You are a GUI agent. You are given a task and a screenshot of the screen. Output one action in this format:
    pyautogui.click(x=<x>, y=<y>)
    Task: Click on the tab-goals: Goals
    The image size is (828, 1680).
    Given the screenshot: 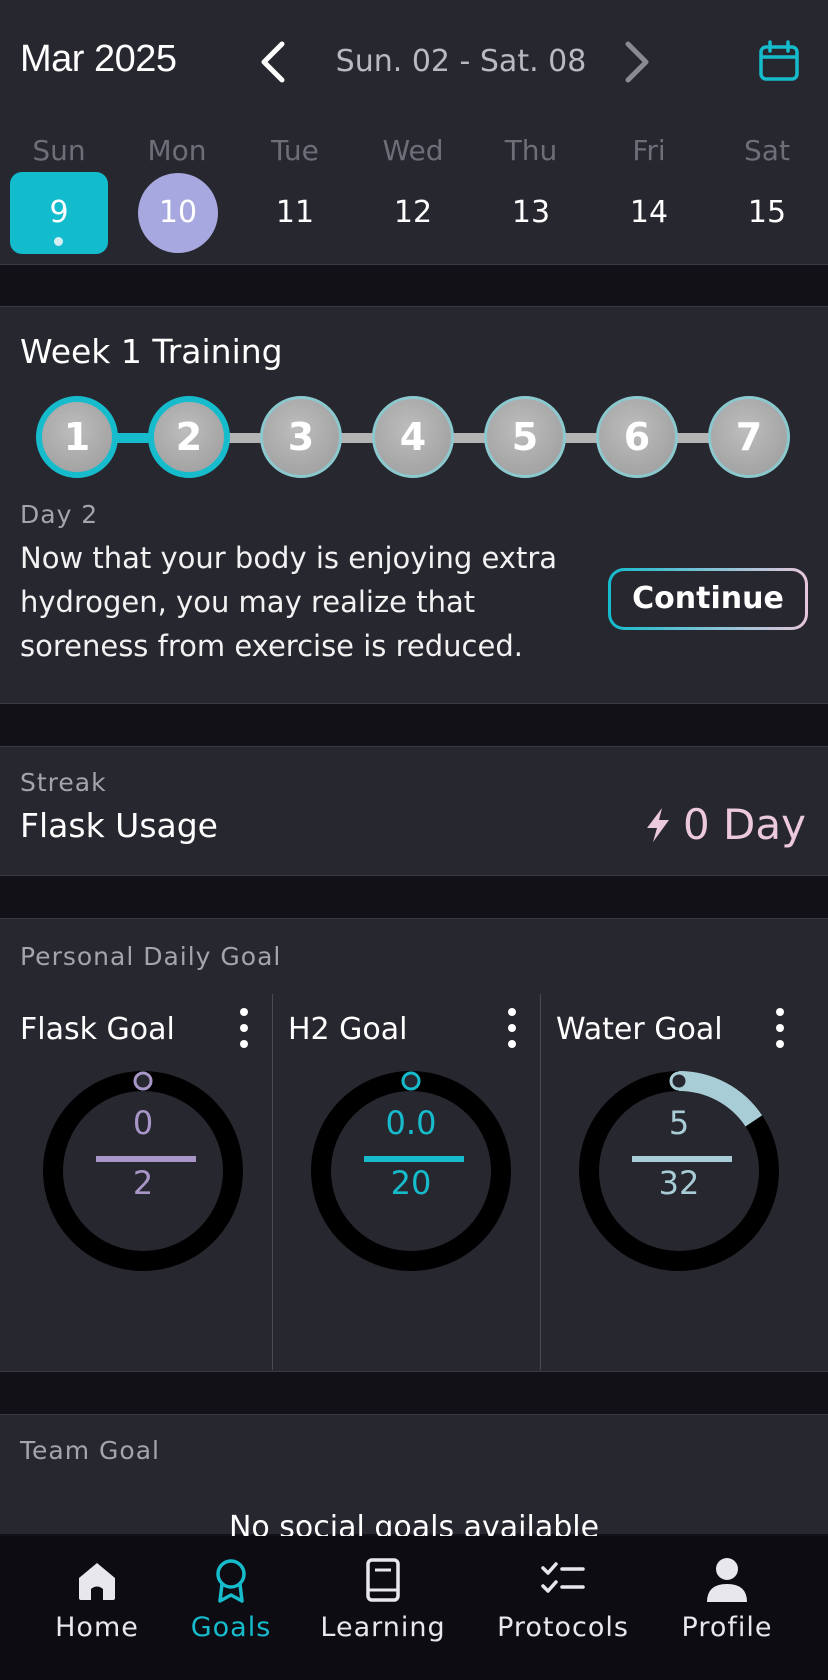 What is the action you would take?
    pyautogui.click(x=231, y=1611)
    